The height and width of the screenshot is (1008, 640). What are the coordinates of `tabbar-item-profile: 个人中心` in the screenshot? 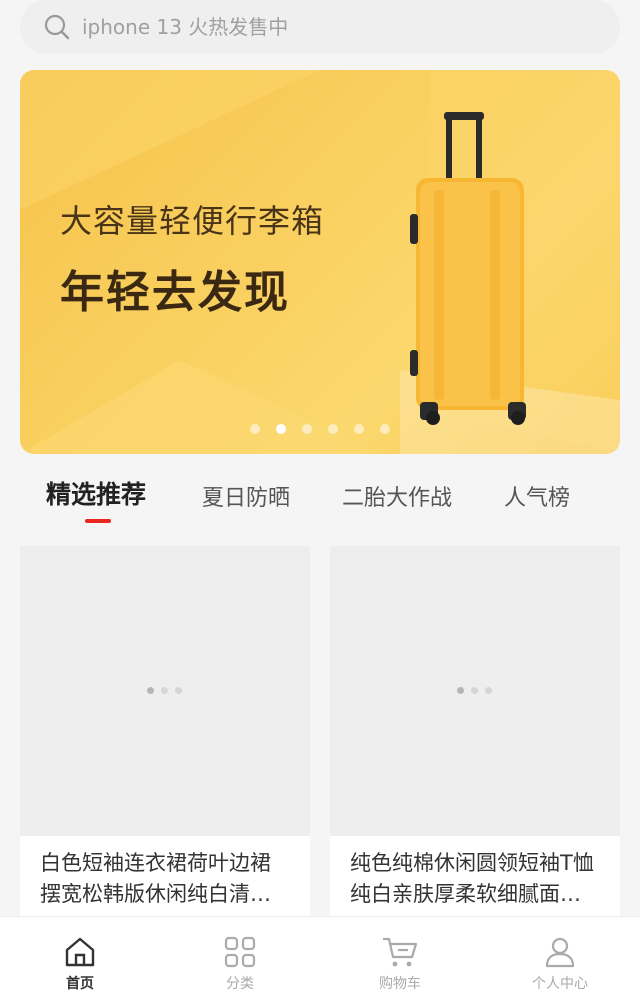 It's located at (560, 962).